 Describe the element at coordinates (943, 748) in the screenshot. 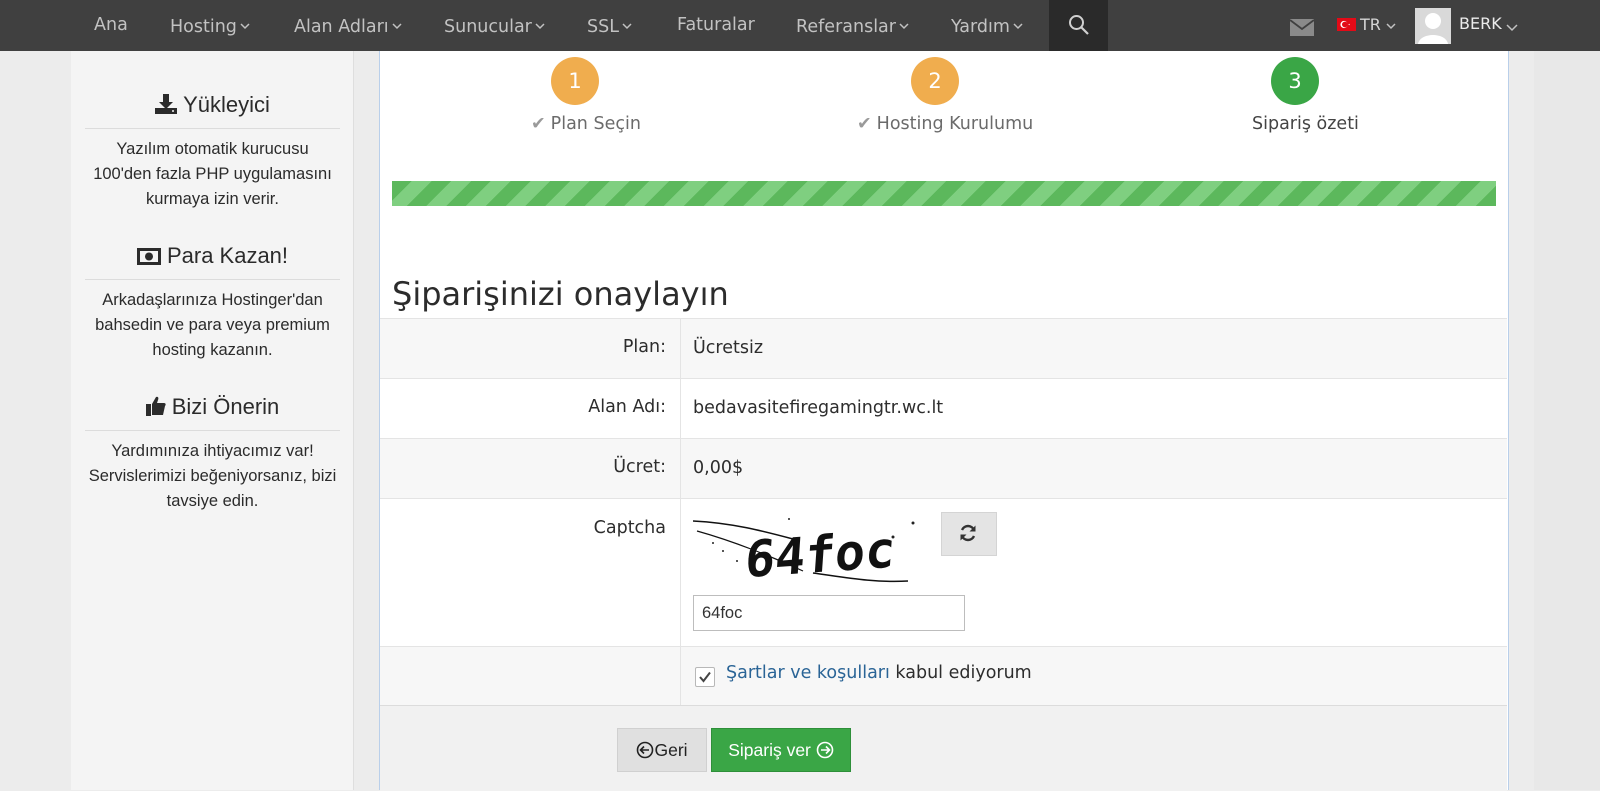

I see `button-bar` at that location.